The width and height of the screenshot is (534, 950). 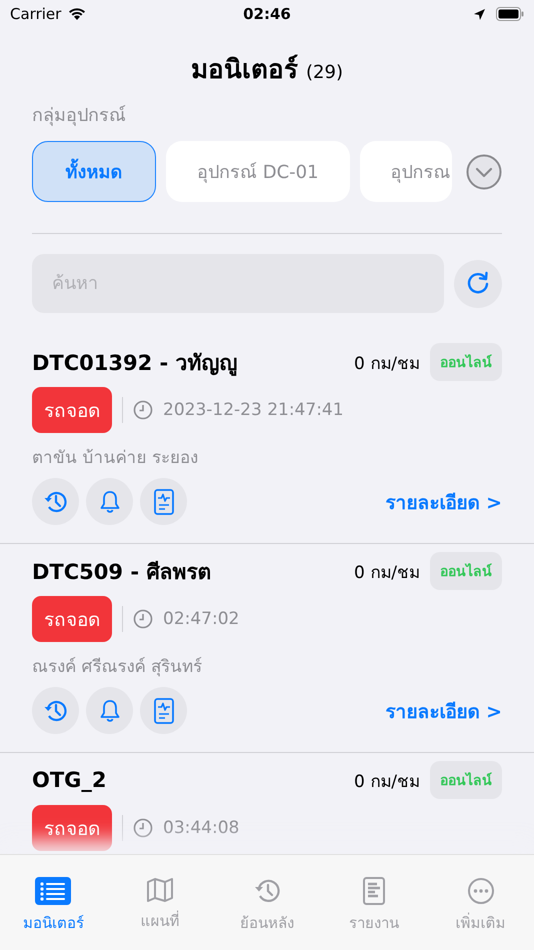 What do you see at coordinates (79, 116) in the screenshot?
I see `group-label: กลุ่มอุปกรณ์` at bounding box center [79, 116].